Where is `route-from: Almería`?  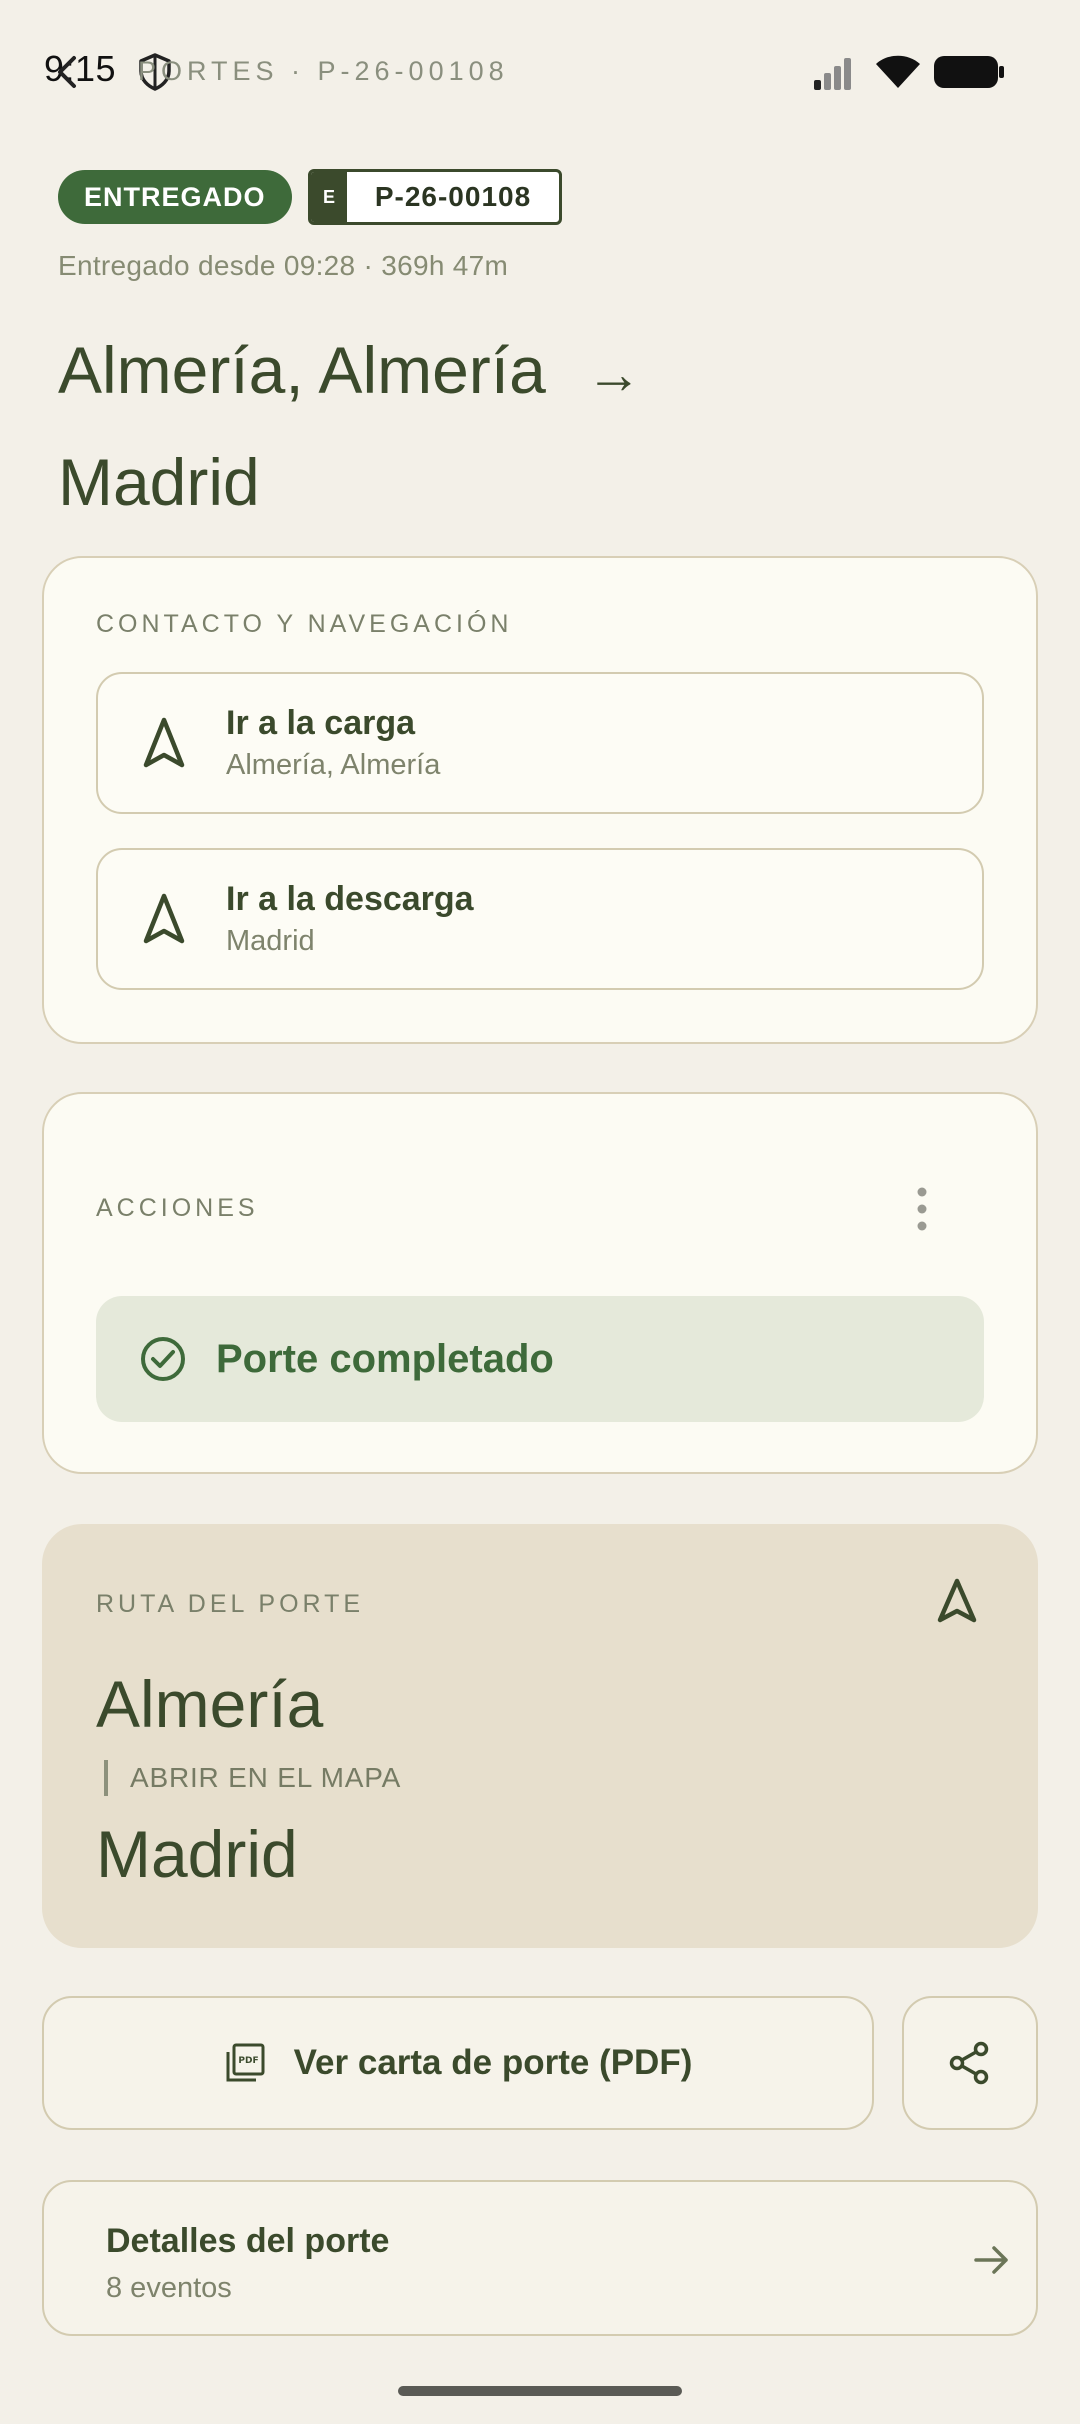
route-from: Almería is located at coordinates (210, 1704).